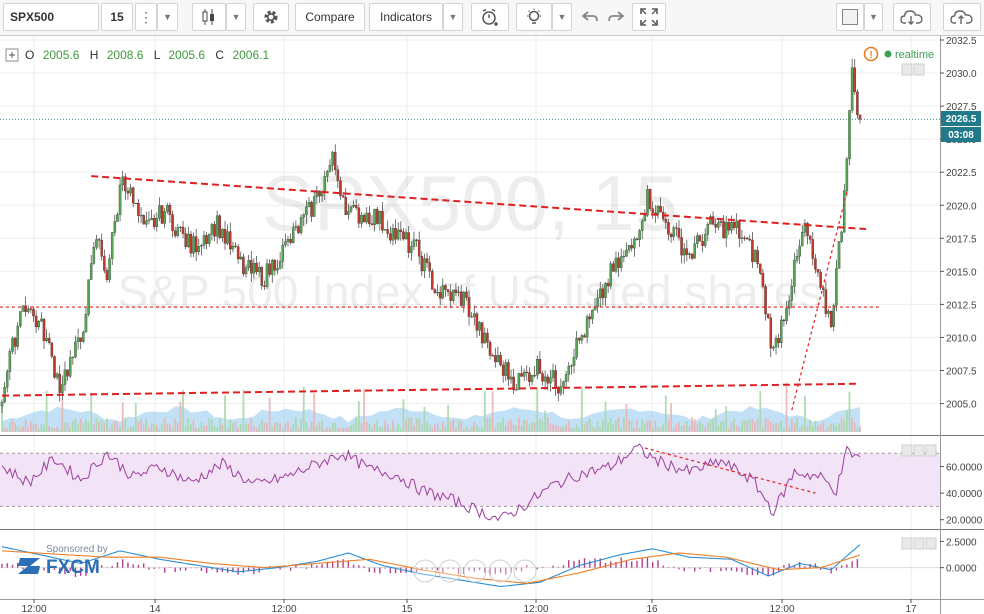 Image resolution: width=984 pixels, height=614 pixels. What do you see at coordinates (873, 17) in the screenshot?
I see `color-swatch-dropdown: ▼` at bounding box center [873, 17].